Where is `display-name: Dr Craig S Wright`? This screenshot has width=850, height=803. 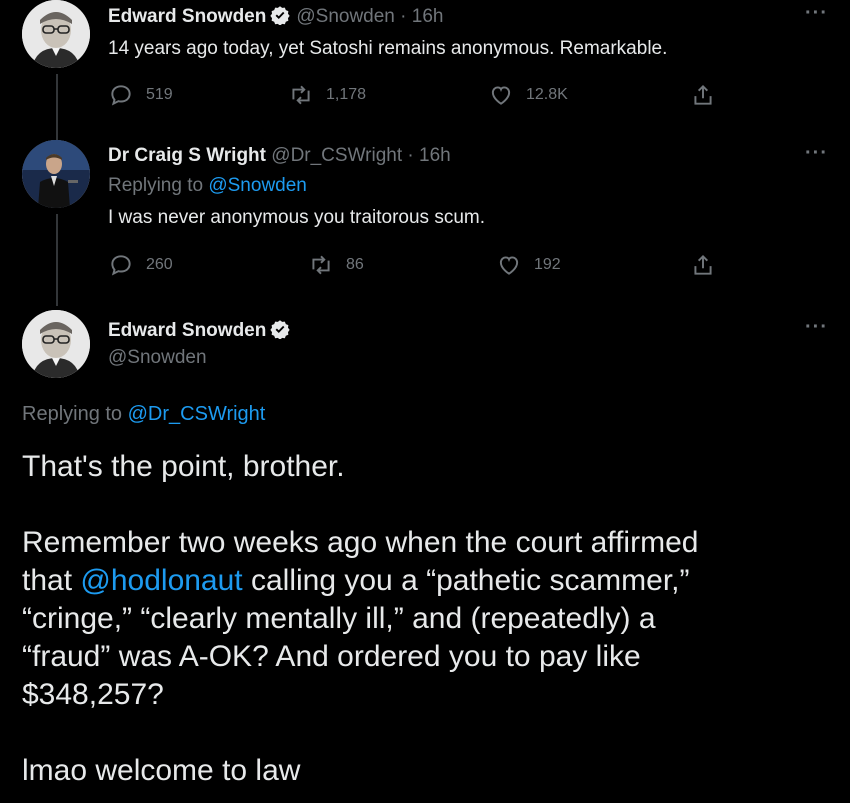 display-name: Dr Craig S Wright is located at coordinates (187, 155).